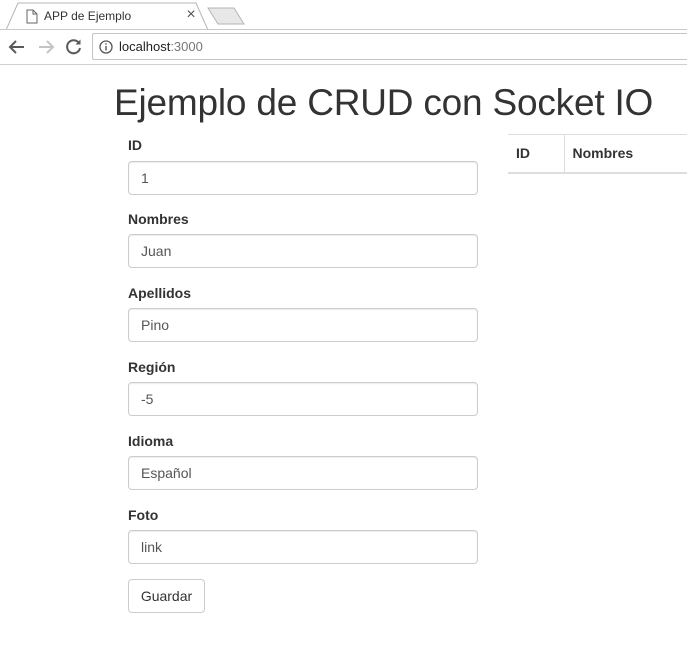 The width and height of the screenshot is (687, 663). I want to click on form-group-region: Región, so click(303, 388).